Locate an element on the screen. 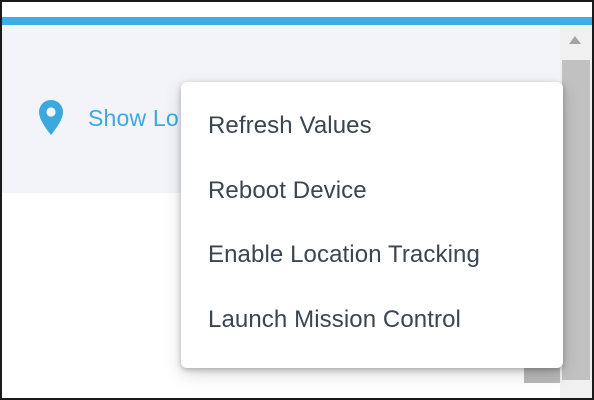 The height and width of the screenshot is (400, 594). show-location-label: Show Lo is located at coordinates (133, 117).